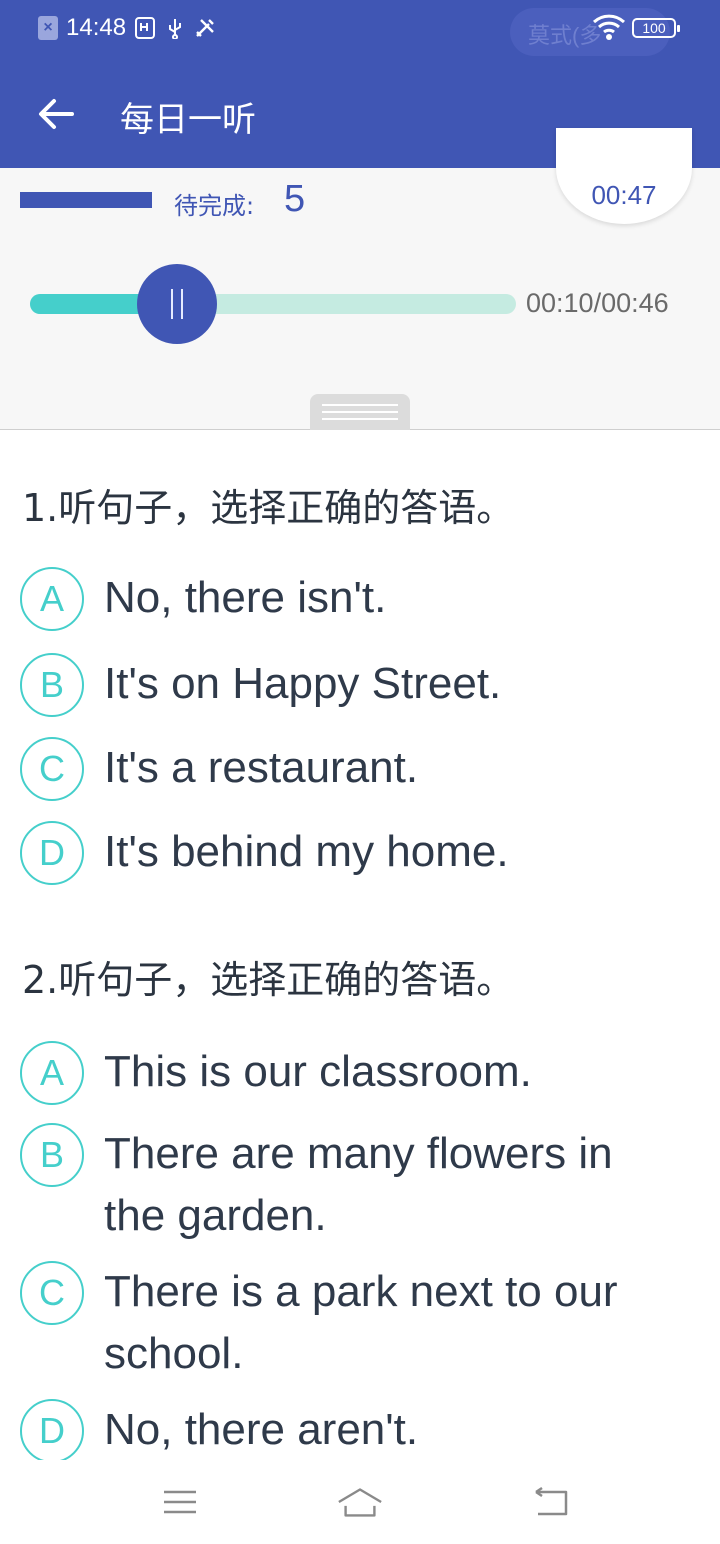 This screenshot has height=1544, width=720. What do you see at coordinates (306, 851) in the screenshot?
I see `option-text: It's behind my home.` at bounding box center [306, 851].